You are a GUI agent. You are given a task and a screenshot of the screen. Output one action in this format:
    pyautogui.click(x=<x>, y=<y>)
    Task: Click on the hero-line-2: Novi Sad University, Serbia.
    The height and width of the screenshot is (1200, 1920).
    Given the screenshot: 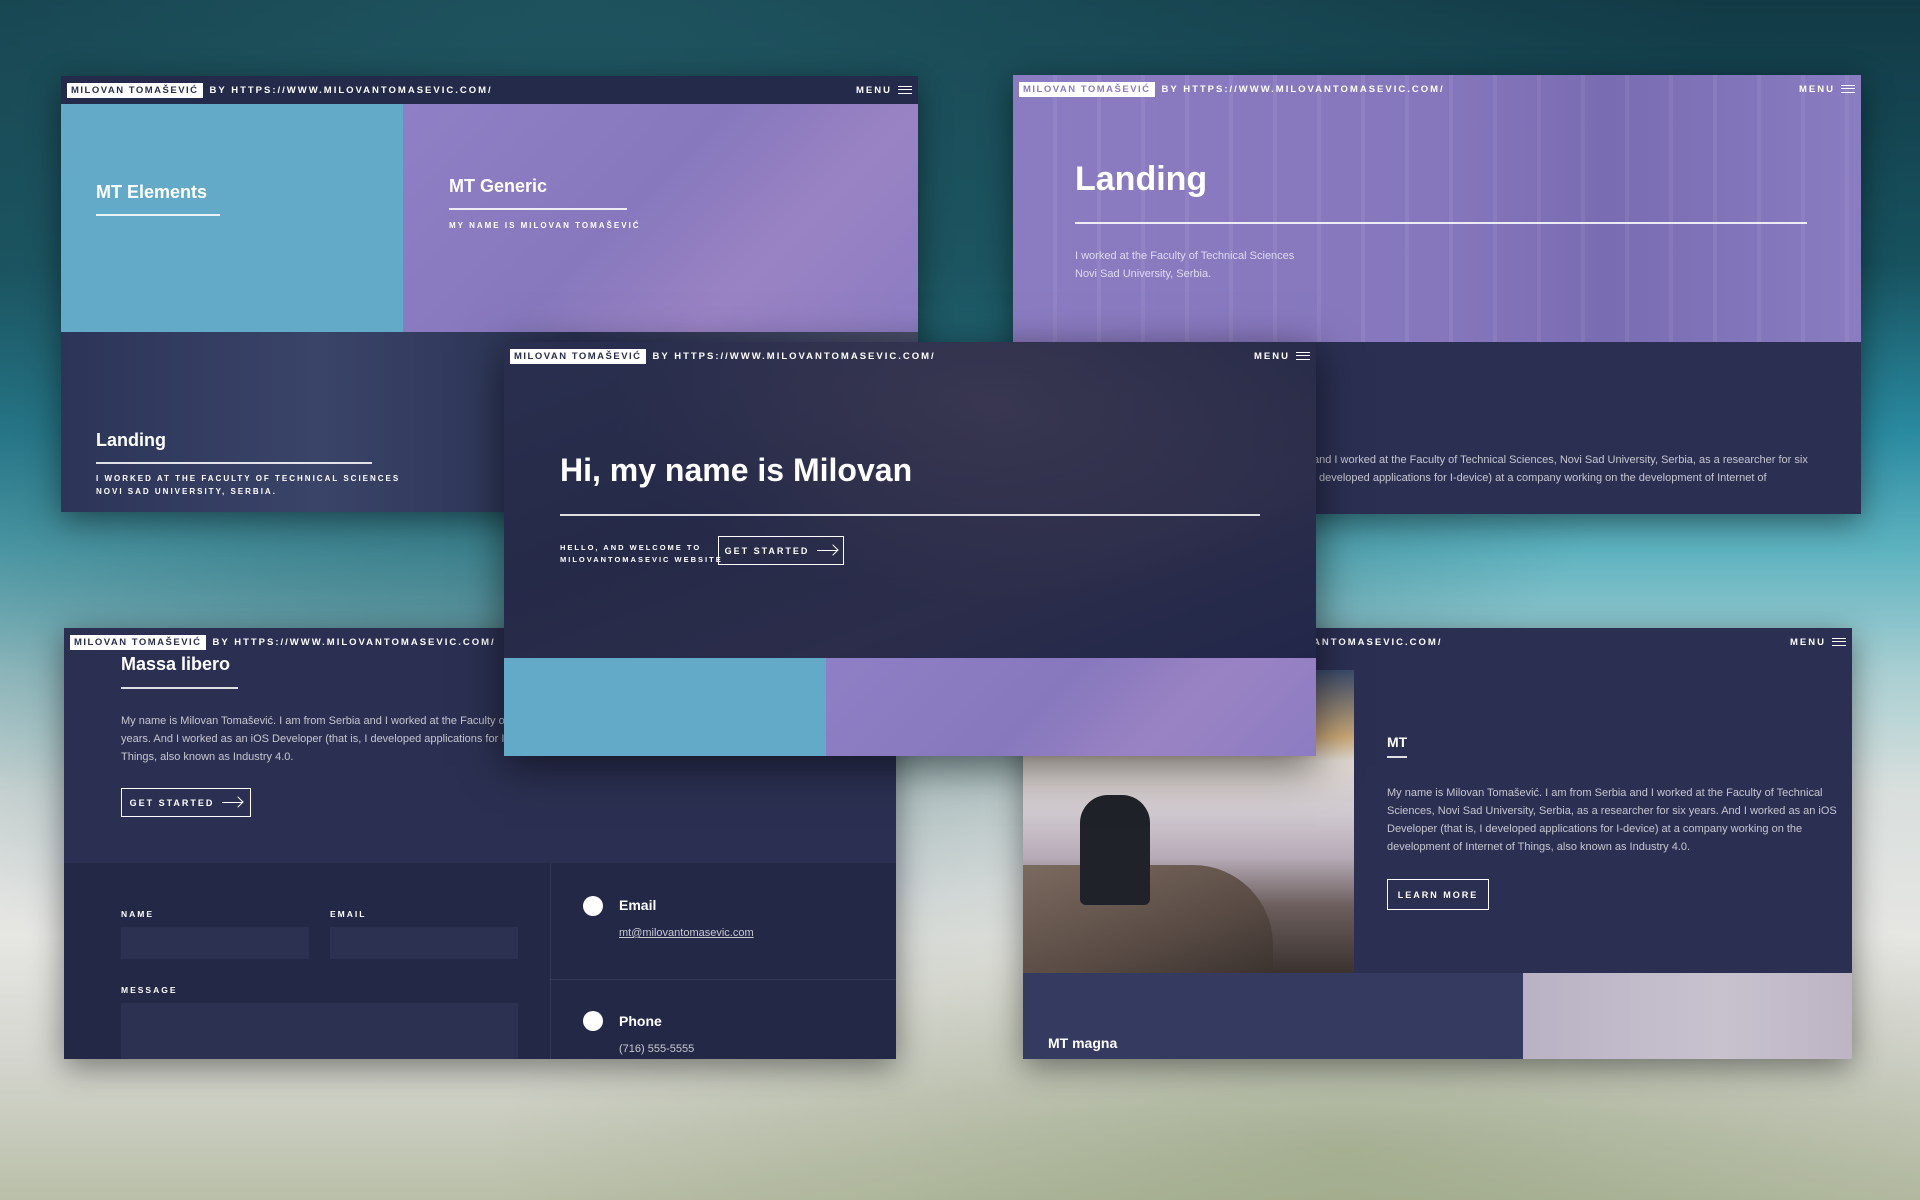 What is the action you would take?
    pyautogui.click(x=1143, y=274)
    